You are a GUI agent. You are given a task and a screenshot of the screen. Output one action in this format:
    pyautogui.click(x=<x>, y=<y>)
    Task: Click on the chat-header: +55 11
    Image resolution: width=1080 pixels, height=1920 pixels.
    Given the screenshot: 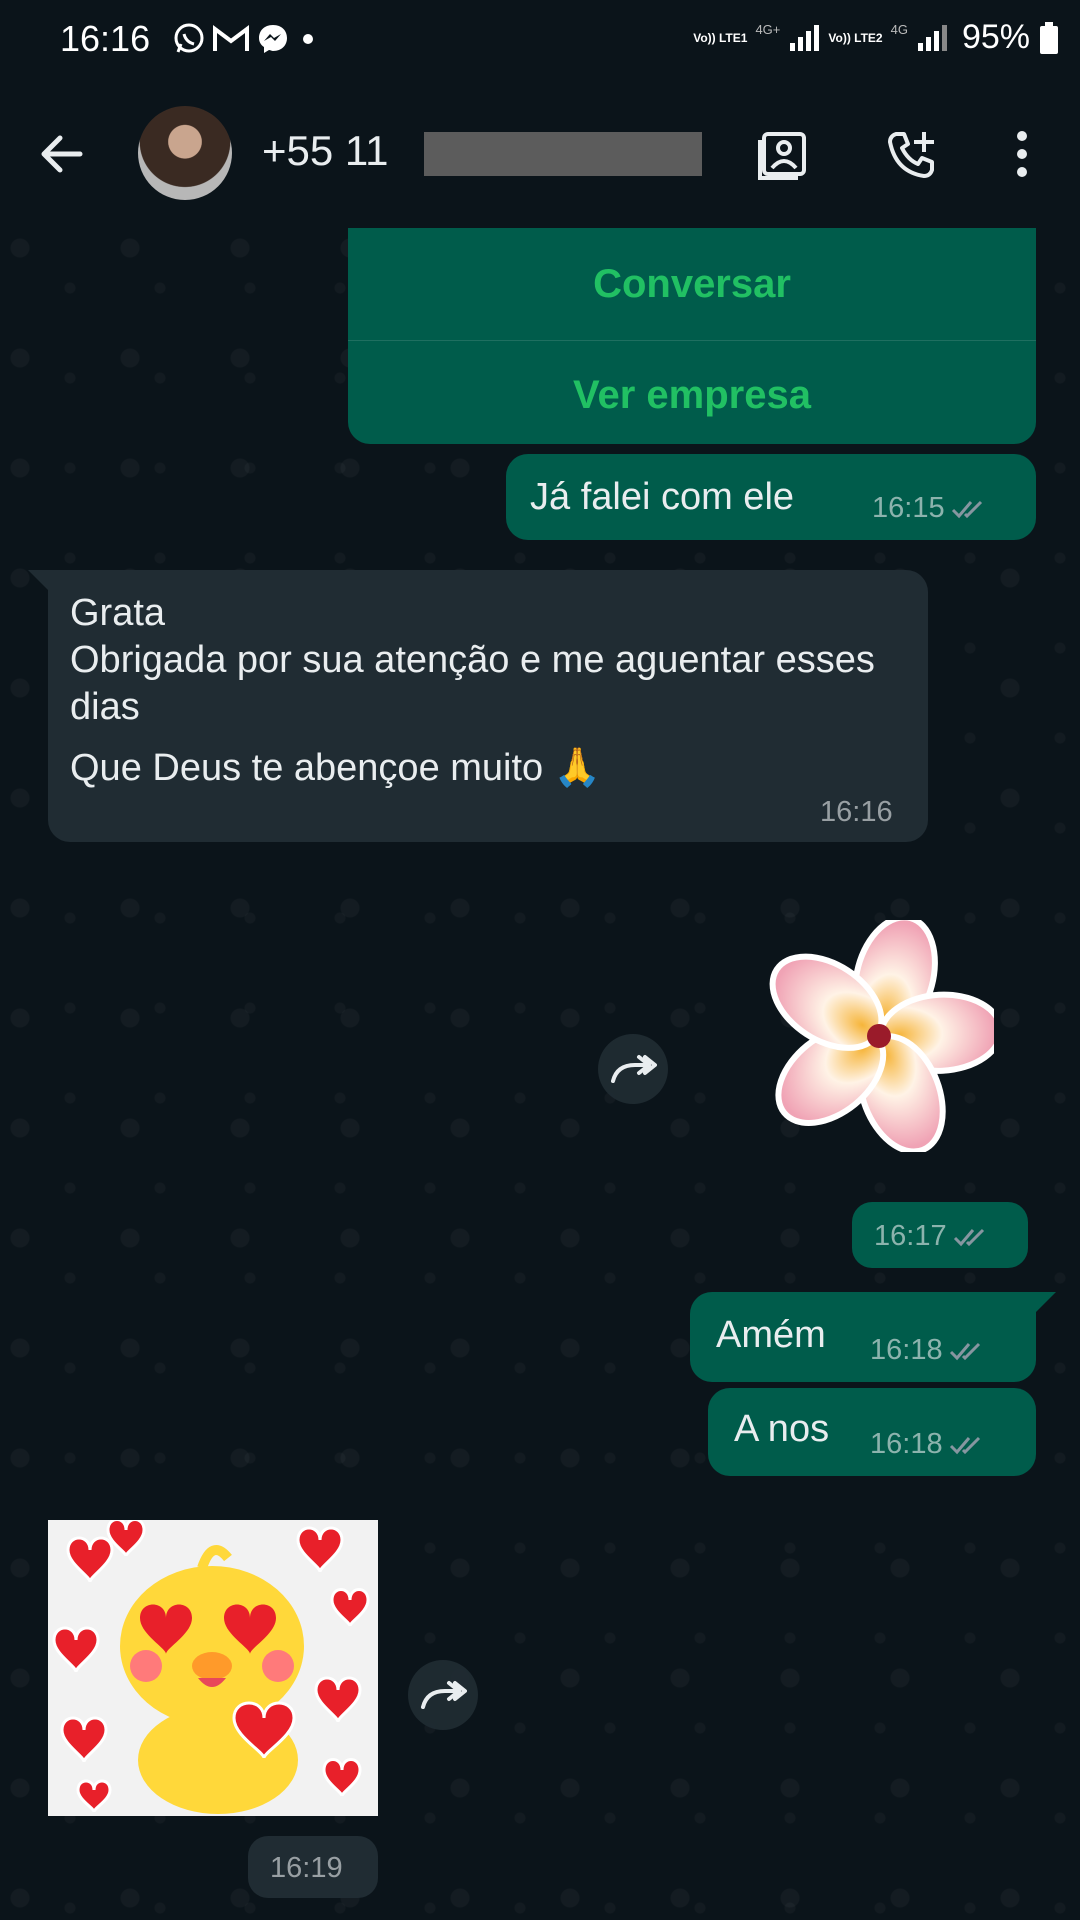 What is the action you would take?
    pyautogui.click(x=540, y=155)
    